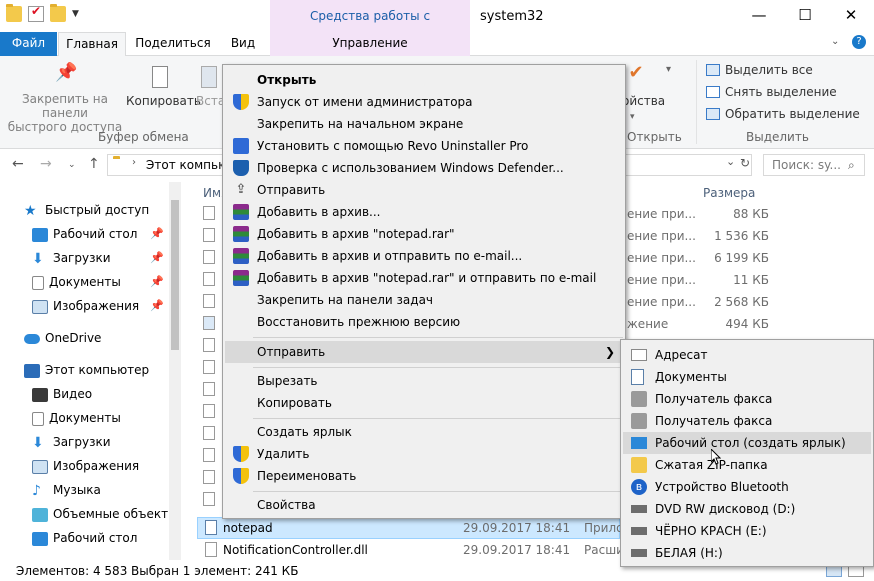  Describe the element at coordinates (210, 87) in the screenshot. I see `paste-button: Вста` at that location.